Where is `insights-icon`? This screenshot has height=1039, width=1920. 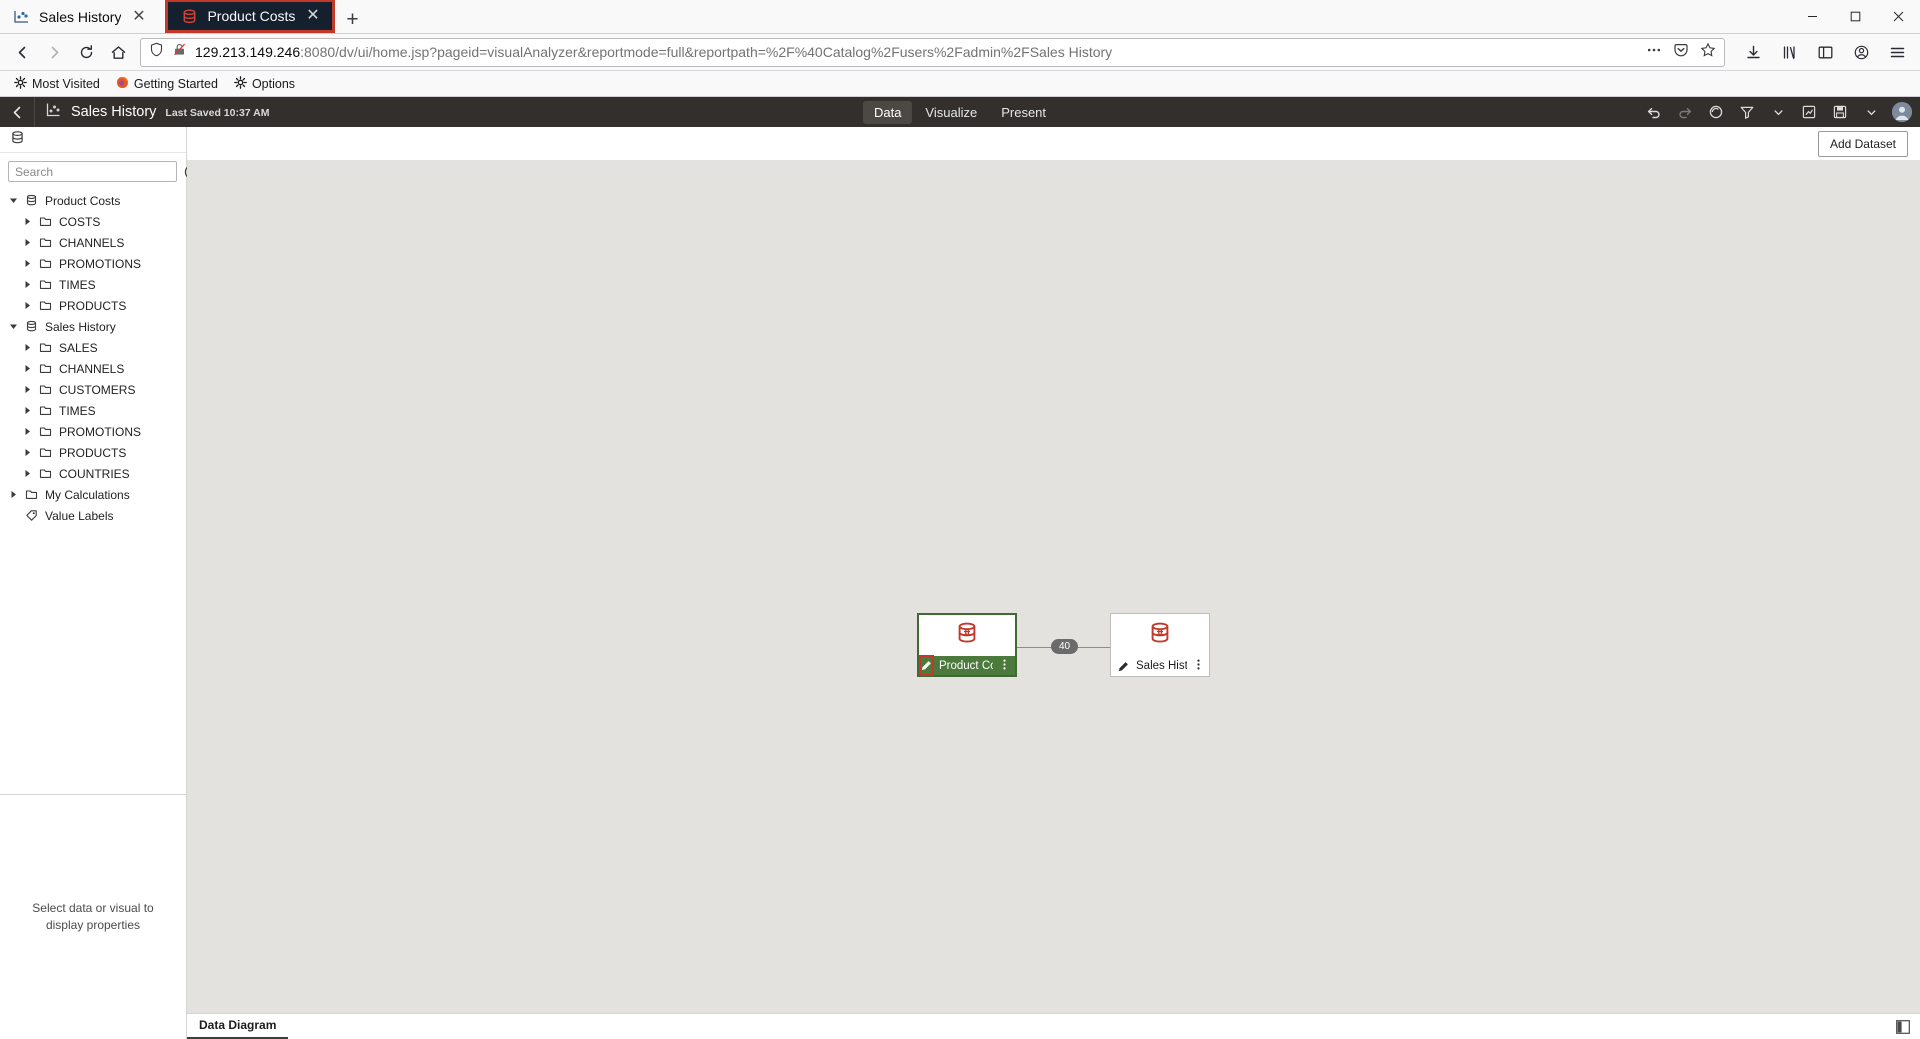 insights-icon is located at coordinates (1809, 112).